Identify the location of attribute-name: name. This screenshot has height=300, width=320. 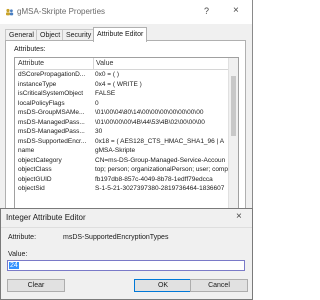
(26, 150).